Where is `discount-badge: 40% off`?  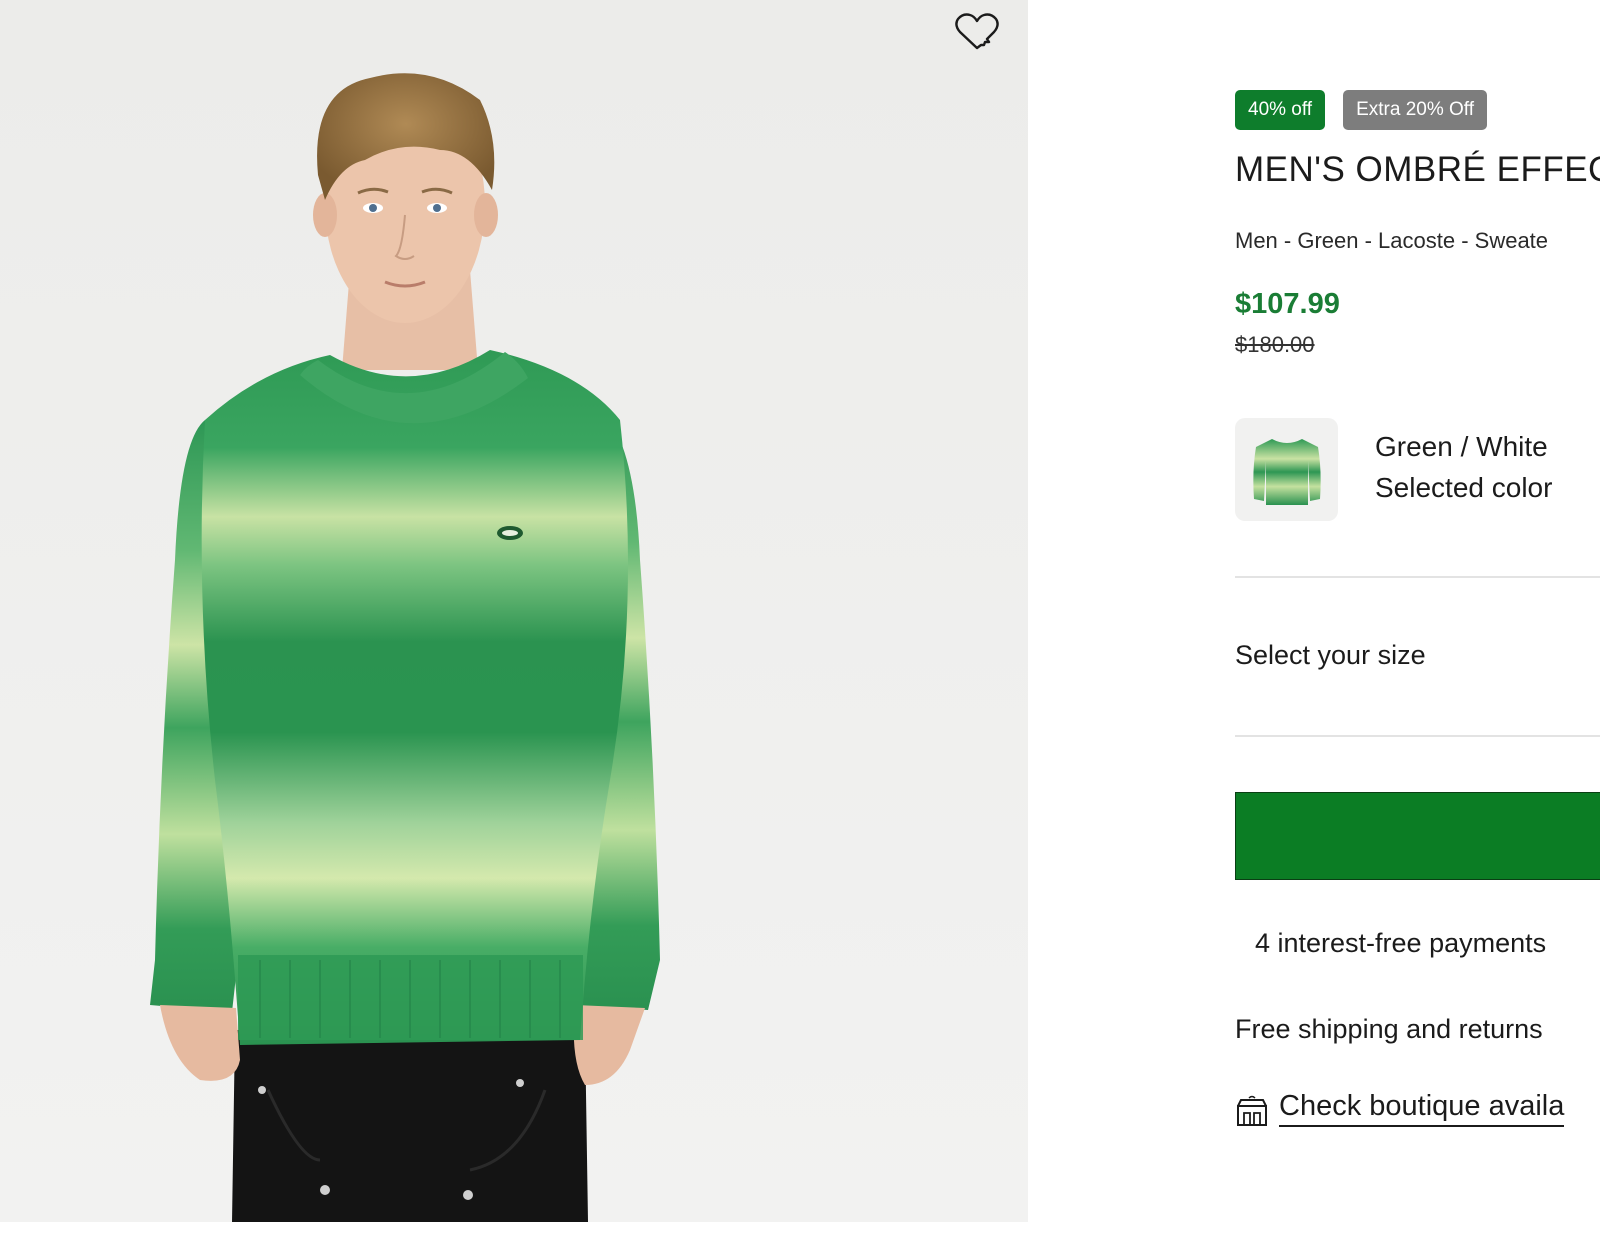 discount-badge: 40% off is located at coordinates (1280, 110).